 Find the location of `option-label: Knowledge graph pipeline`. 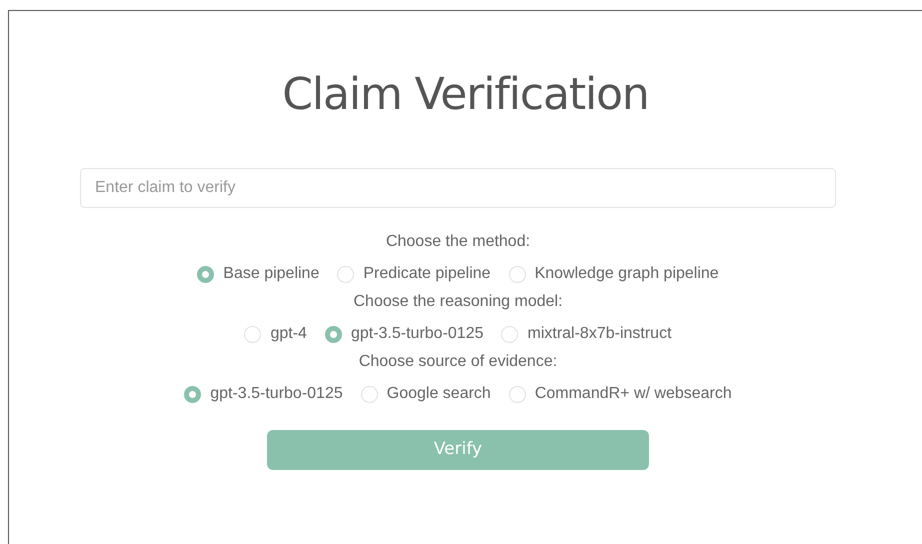

option-label: Knowledge graph pipeline is located at coordinates (626, 274).